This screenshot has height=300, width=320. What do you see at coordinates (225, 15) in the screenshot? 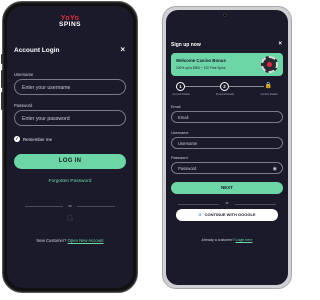
I see `camera-icon` at bounding box center [225, 15].